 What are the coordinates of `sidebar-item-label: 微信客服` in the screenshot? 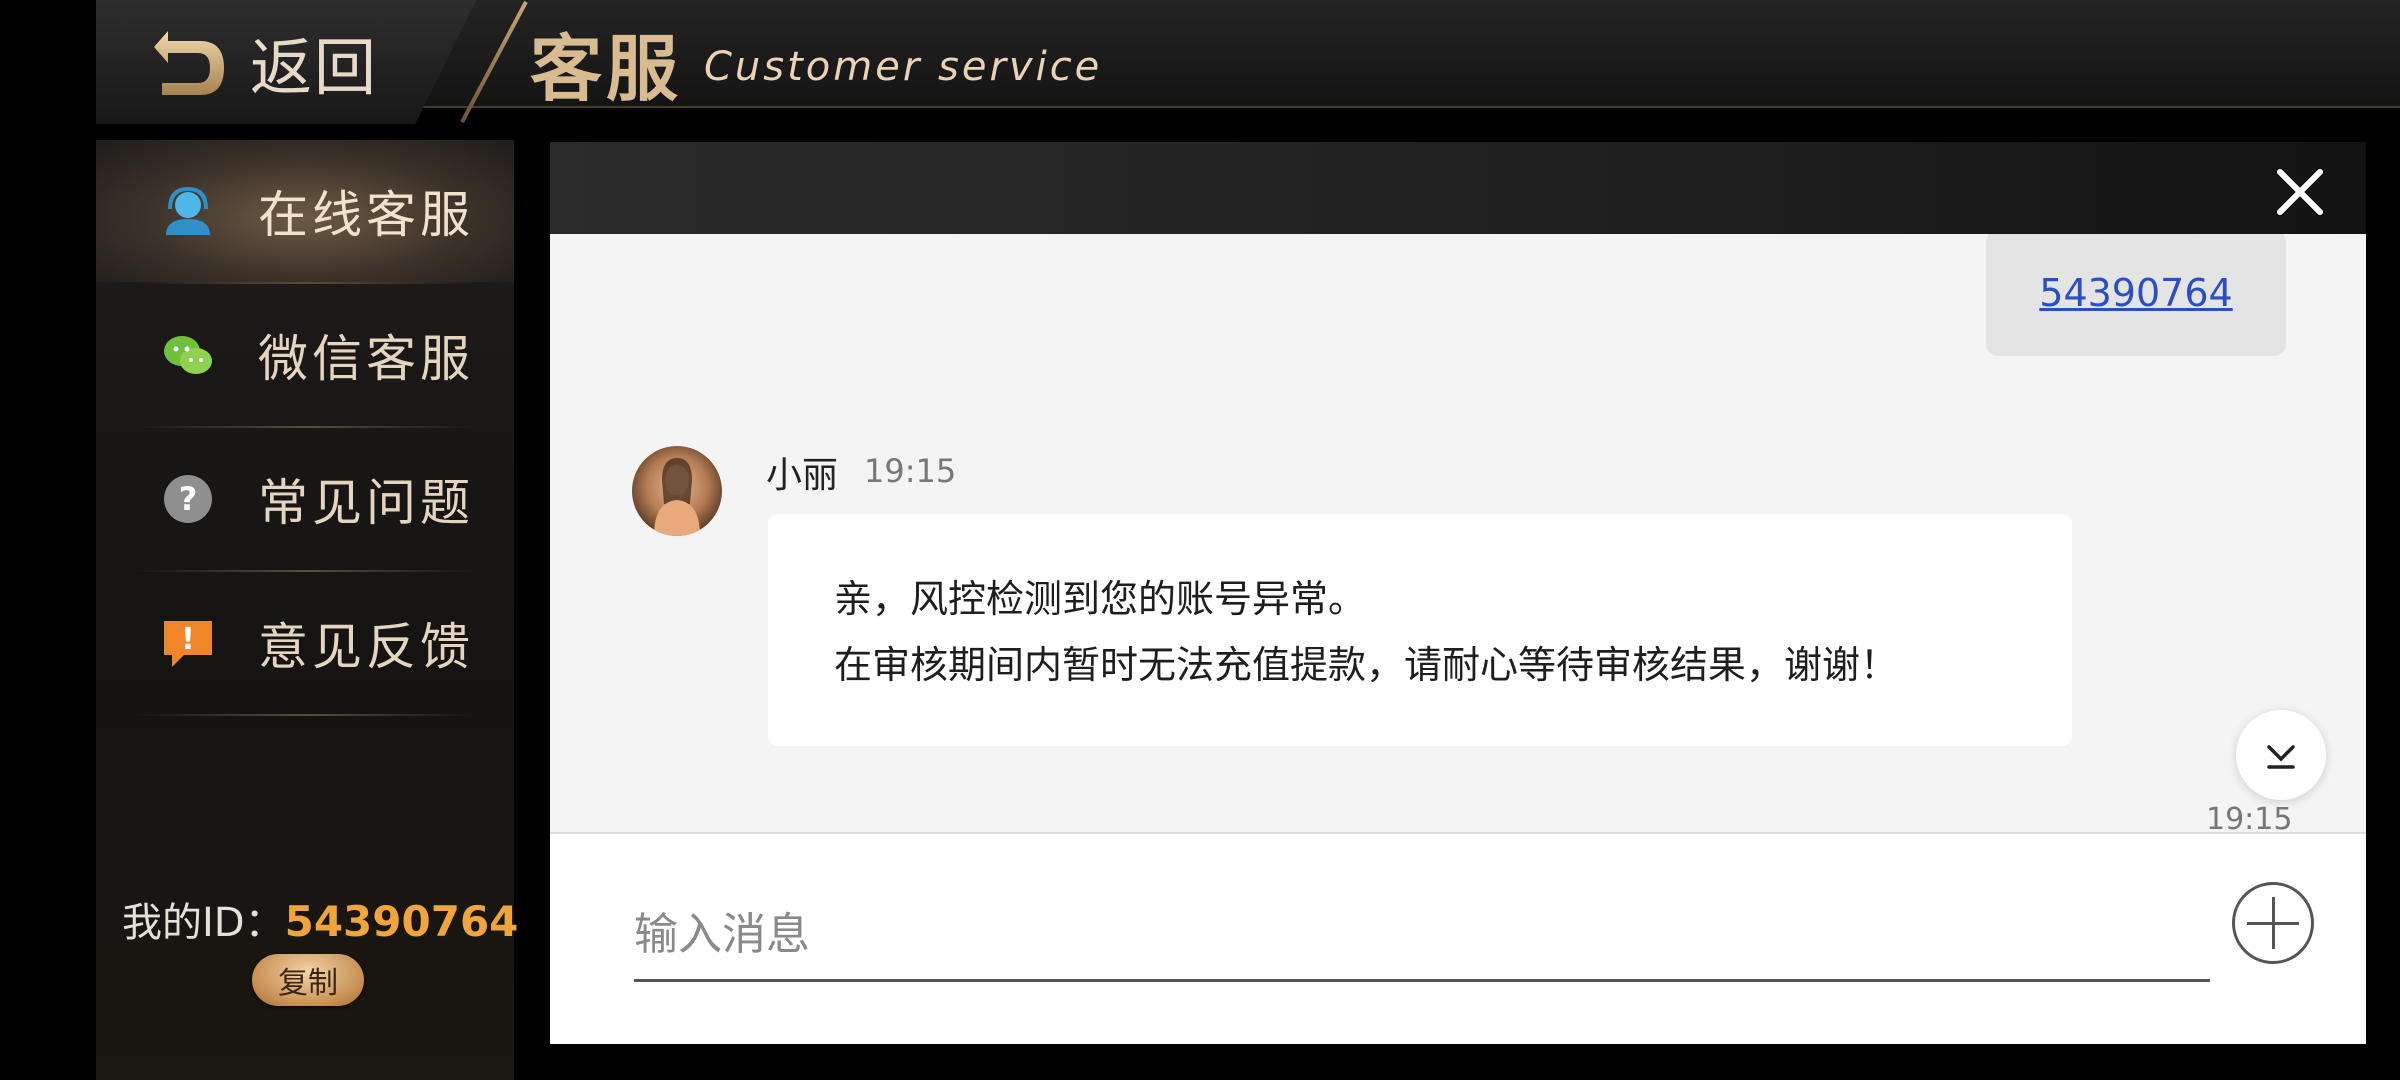 It's located at (366, 359).